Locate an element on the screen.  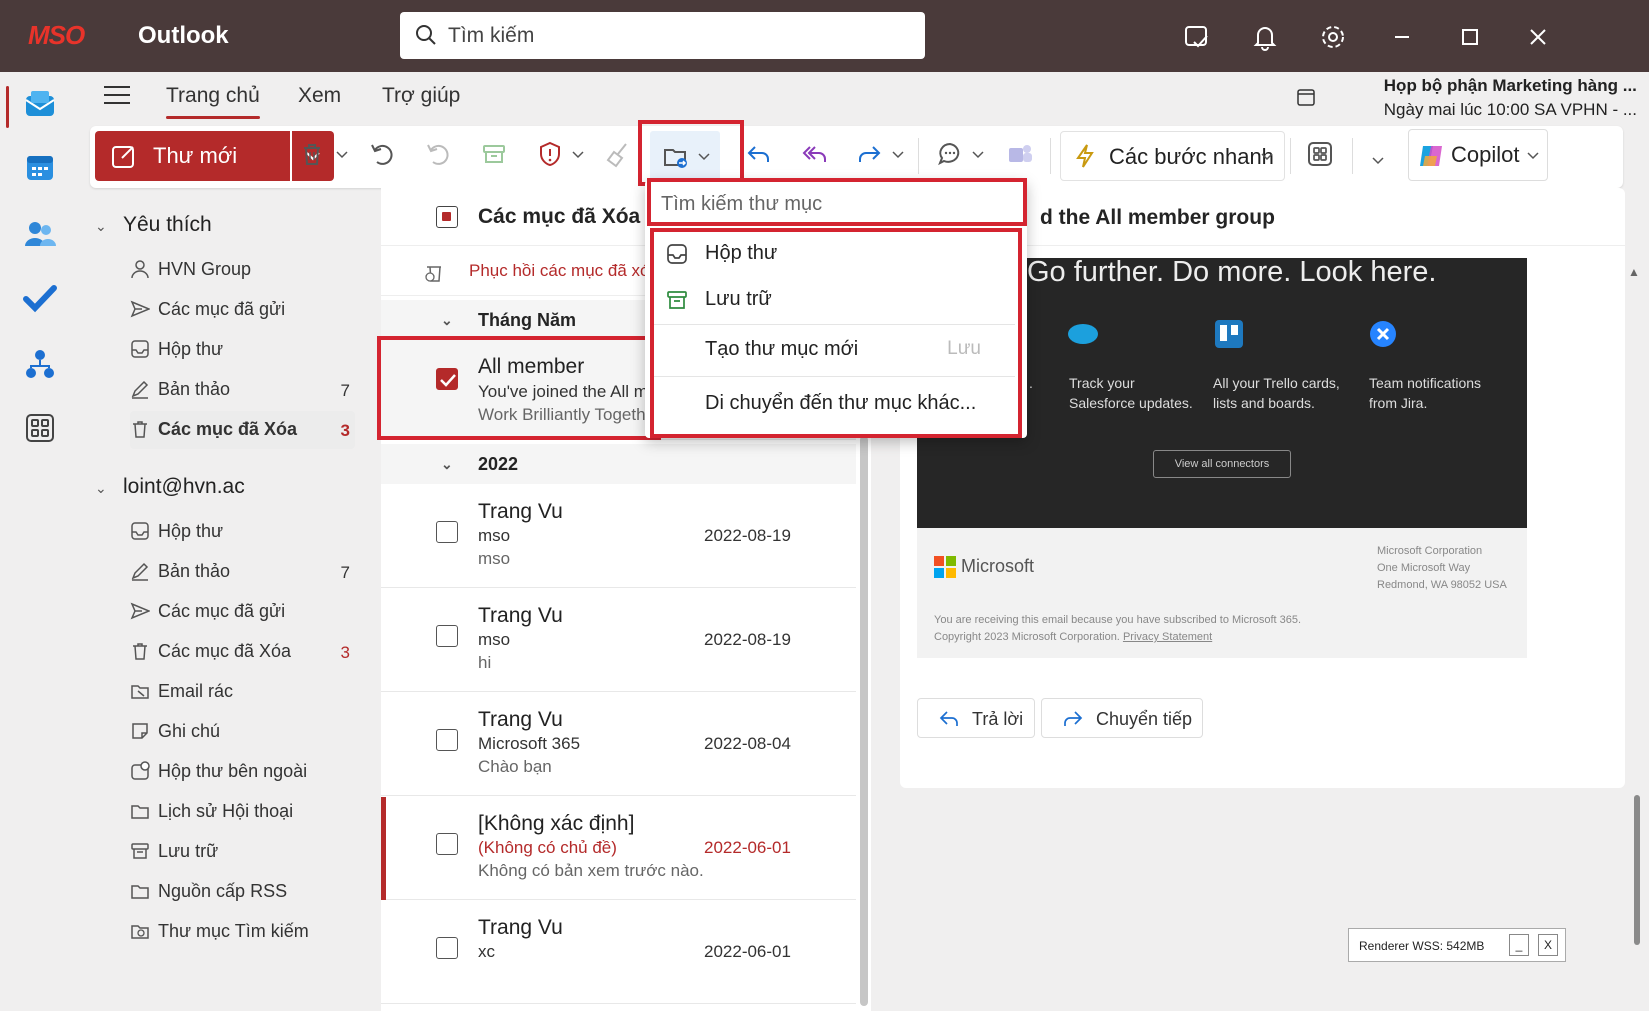
hamburger-menu-icon is located at coordinates (117, 95).